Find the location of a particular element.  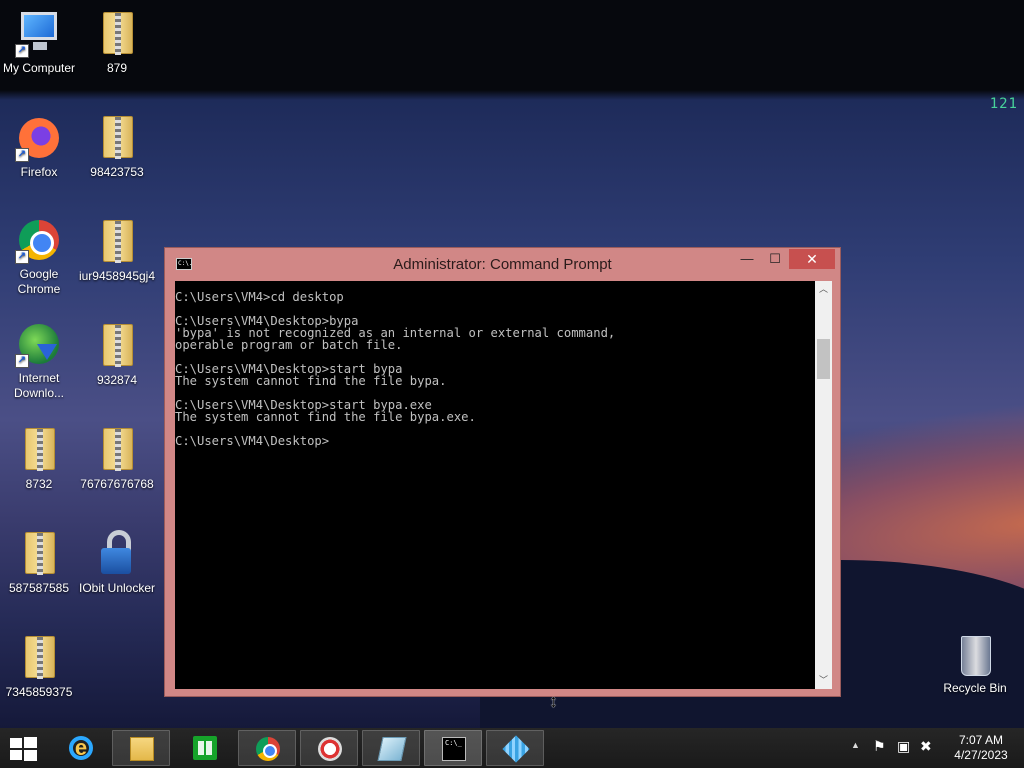

maximize-button: ☐ is located at coordinates (775, 259).